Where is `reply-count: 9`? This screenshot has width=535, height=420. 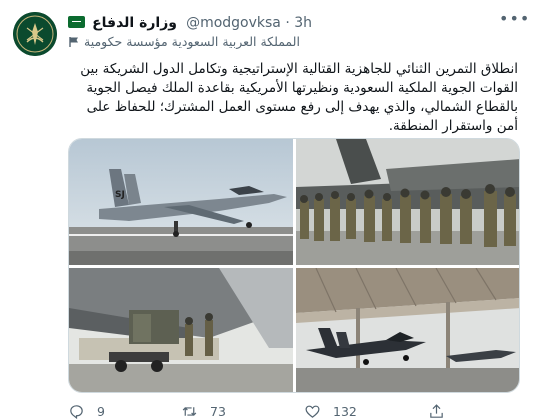
reply-count: 9 is located at coordinates (101, 411).